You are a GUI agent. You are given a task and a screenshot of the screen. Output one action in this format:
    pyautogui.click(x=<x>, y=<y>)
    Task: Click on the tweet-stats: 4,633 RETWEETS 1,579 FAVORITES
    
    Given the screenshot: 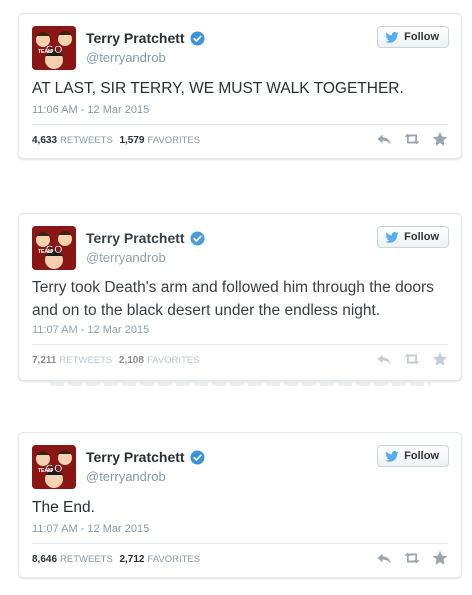 What is the action you would take?
    pyautogui.click(x=116, y=140)
    